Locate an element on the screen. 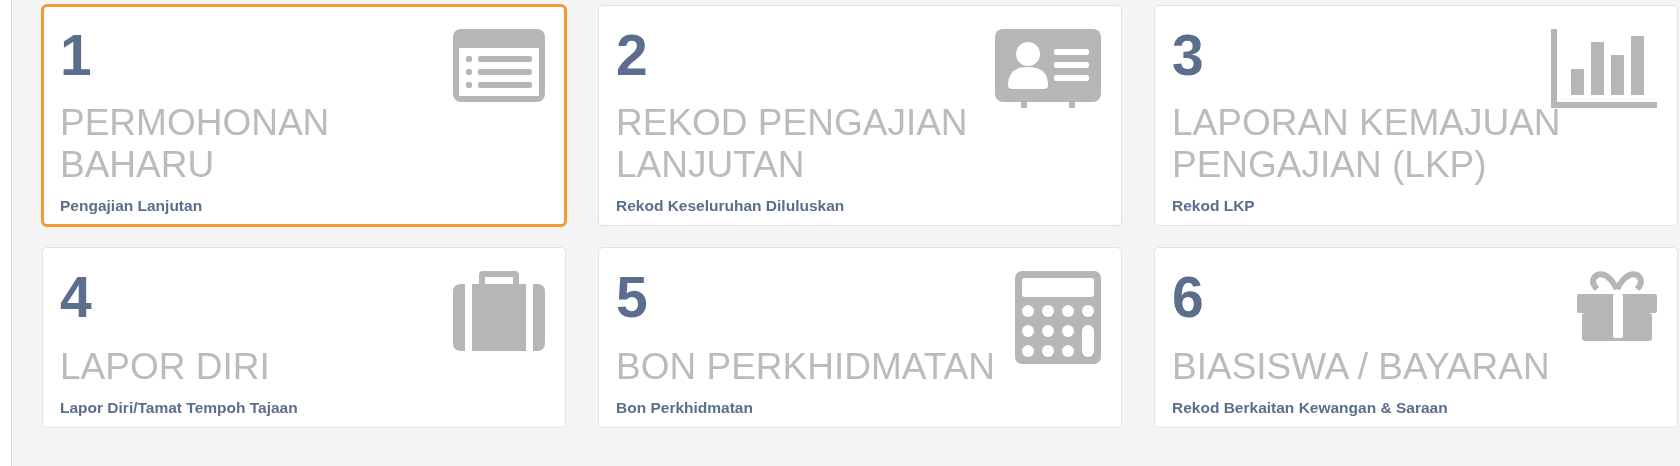 The image size is (1680, 466). briefcase-icon is located at coordinates (499, 311).